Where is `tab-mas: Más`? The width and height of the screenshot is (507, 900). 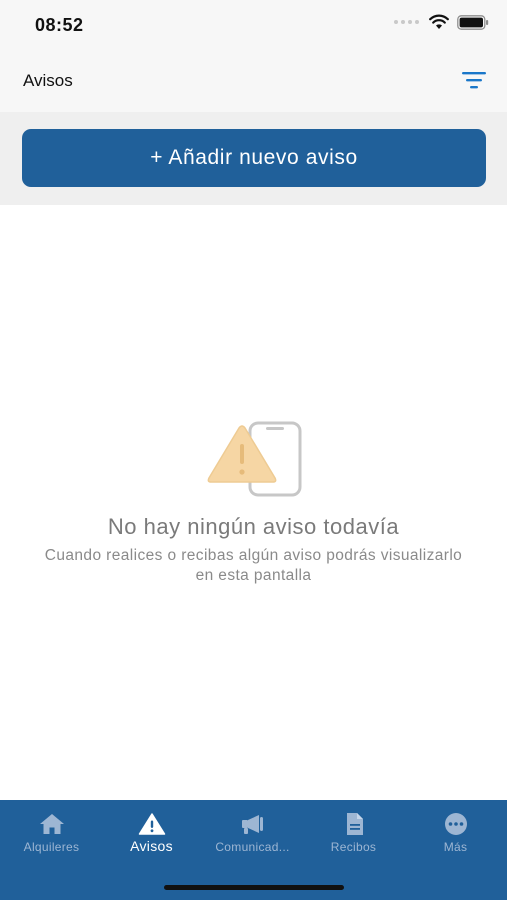 tab-mas: Más is located at coordinates (455, 837).